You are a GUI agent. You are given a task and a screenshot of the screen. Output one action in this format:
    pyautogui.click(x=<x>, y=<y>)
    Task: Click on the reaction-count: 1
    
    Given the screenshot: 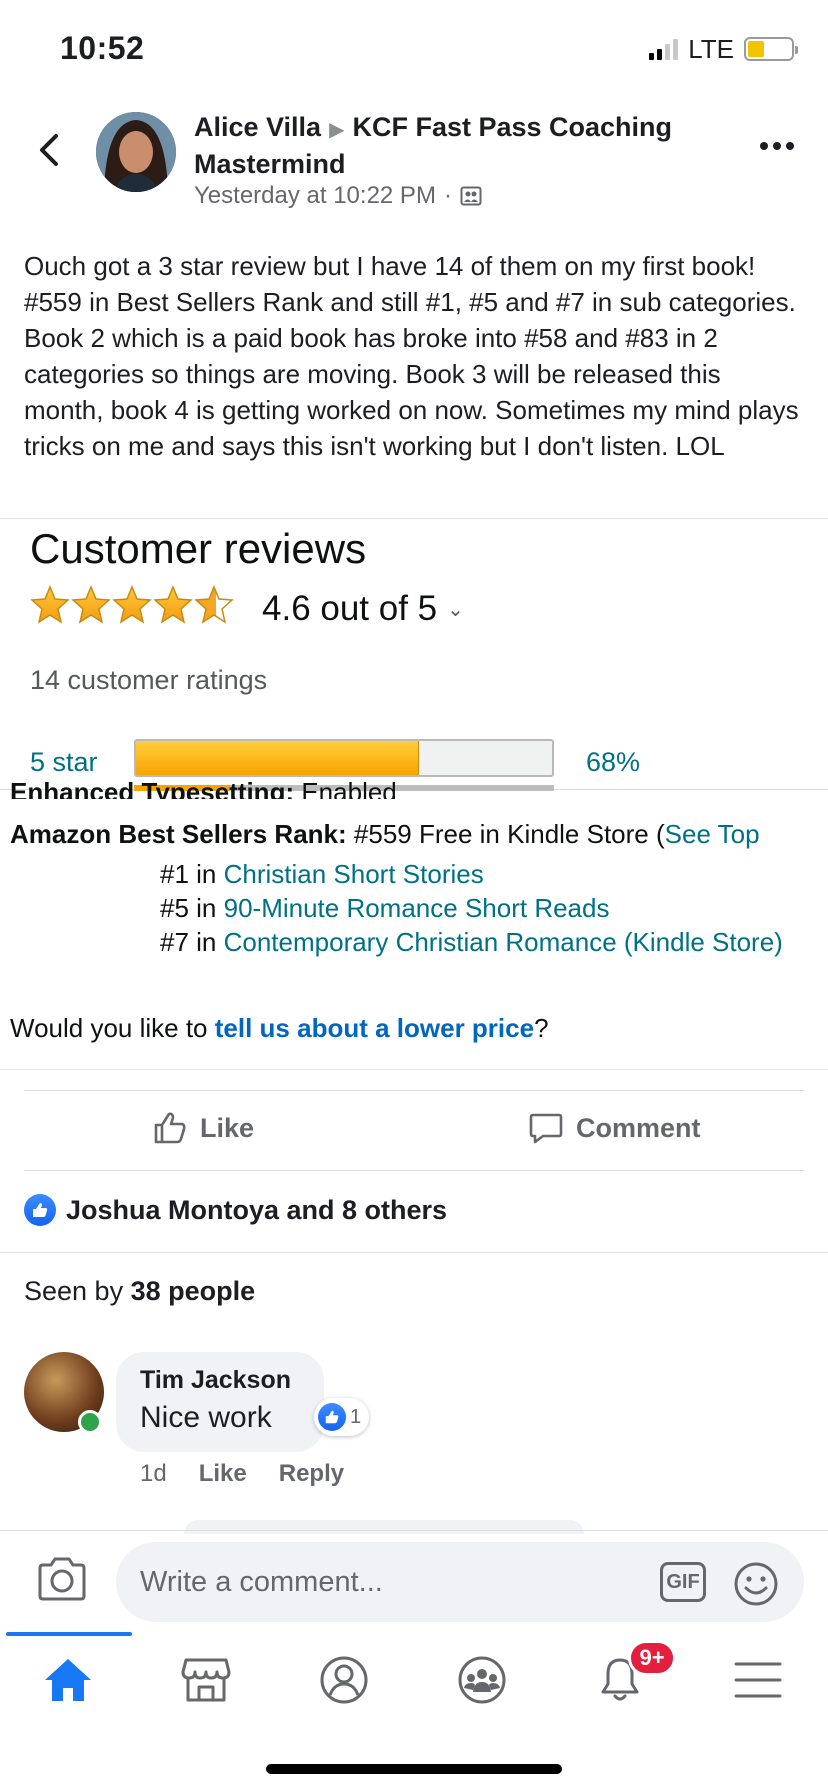 What is the action you would take?
    pyautogui.click(x=356, y=1416)
    